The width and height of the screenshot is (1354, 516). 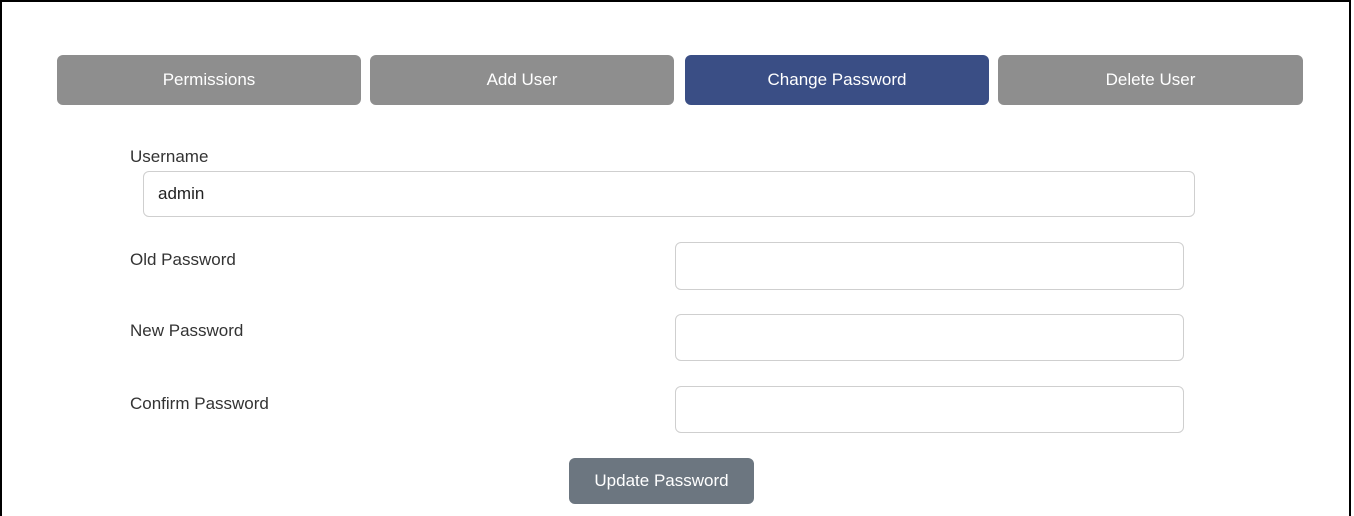 I want to click on tab-permissions: Permissions, so click(x=209, y=80).